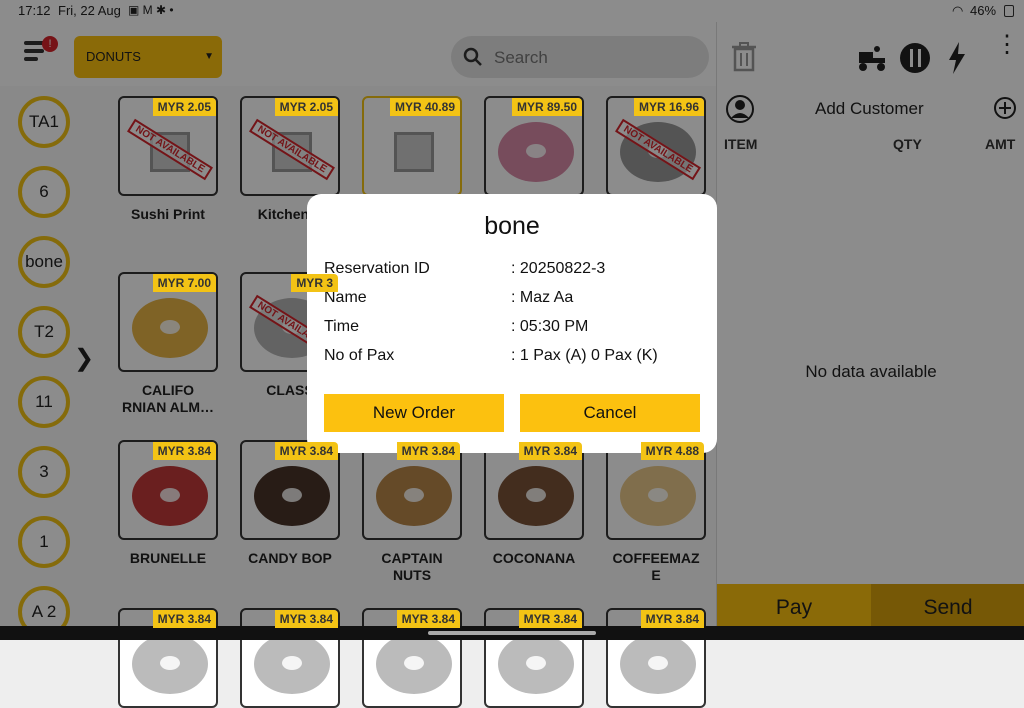  Describe the element at coordinates (424, 107) in the screenshot. I see `price-tag: MYR 40.89` at that location.